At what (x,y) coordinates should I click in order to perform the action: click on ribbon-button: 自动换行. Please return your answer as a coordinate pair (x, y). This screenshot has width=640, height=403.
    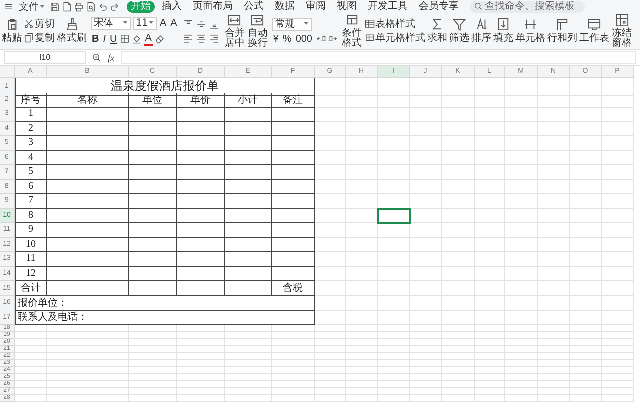
    Looking at the image, I should click on (257, 31).